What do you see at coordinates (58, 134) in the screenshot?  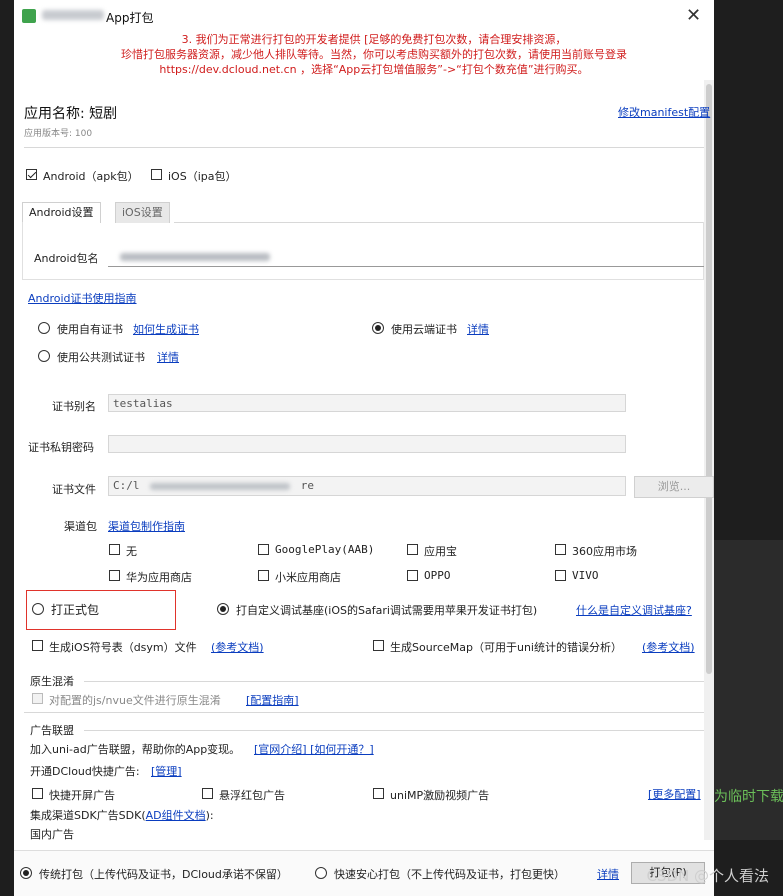 I see `app-version: 应用版本号: 100` at bounding box center [58, 134].